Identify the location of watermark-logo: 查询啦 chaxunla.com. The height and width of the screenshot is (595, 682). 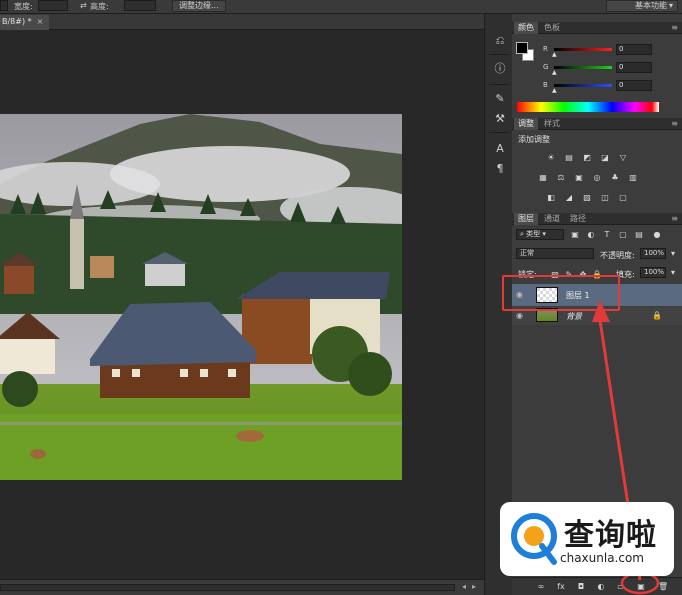
(587, 539).